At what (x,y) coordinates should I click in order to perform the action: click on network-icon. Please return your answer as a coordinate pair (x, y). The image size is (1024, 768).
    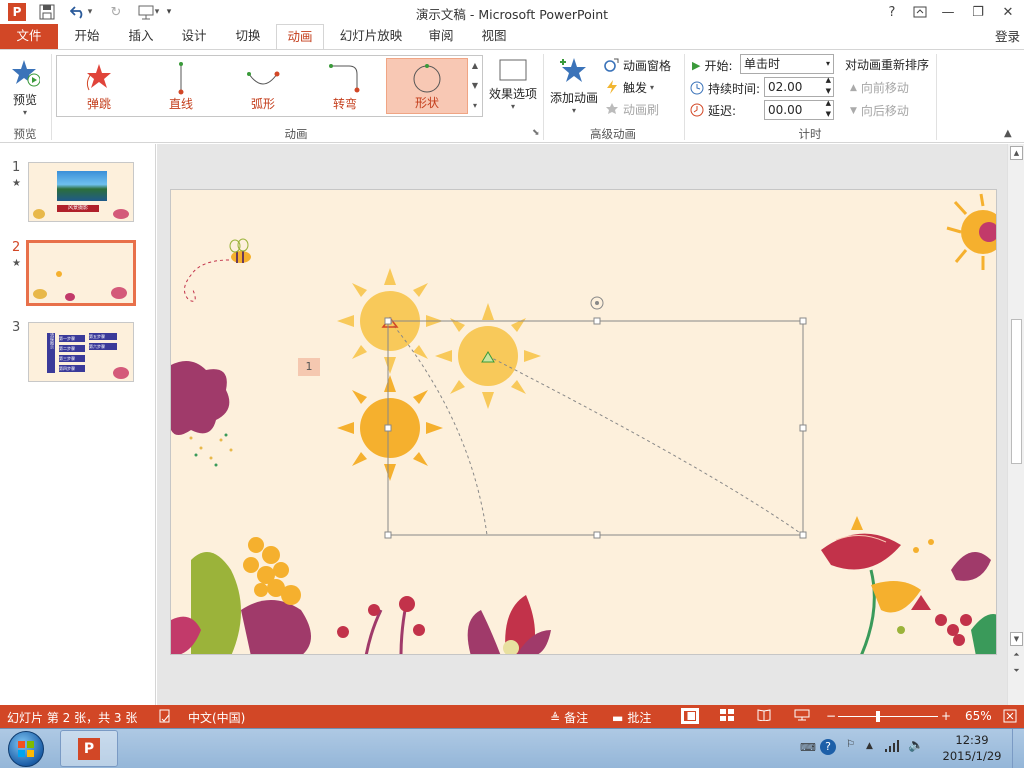
    Looking at the image, I should click on (892, 747).